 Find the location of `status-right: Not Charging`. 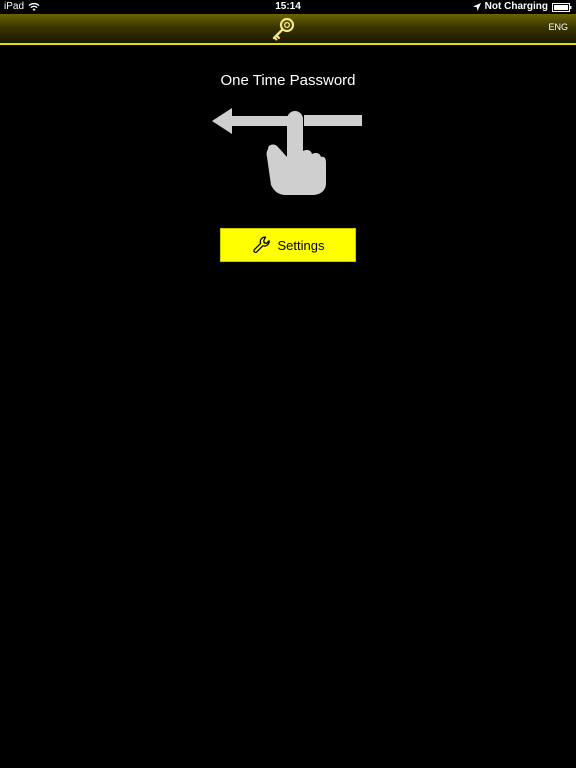

status-right: Not Charging is located at coordinates (522, 7).